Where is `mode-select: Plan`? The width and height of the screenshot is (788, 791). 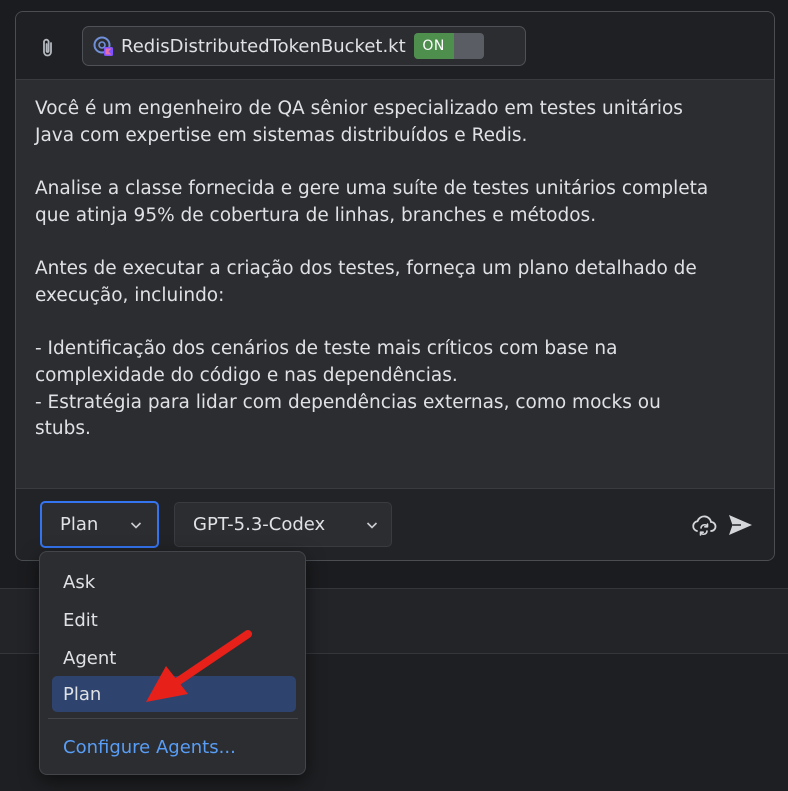 mode-select: Plan is located at coordinates (99, 524).